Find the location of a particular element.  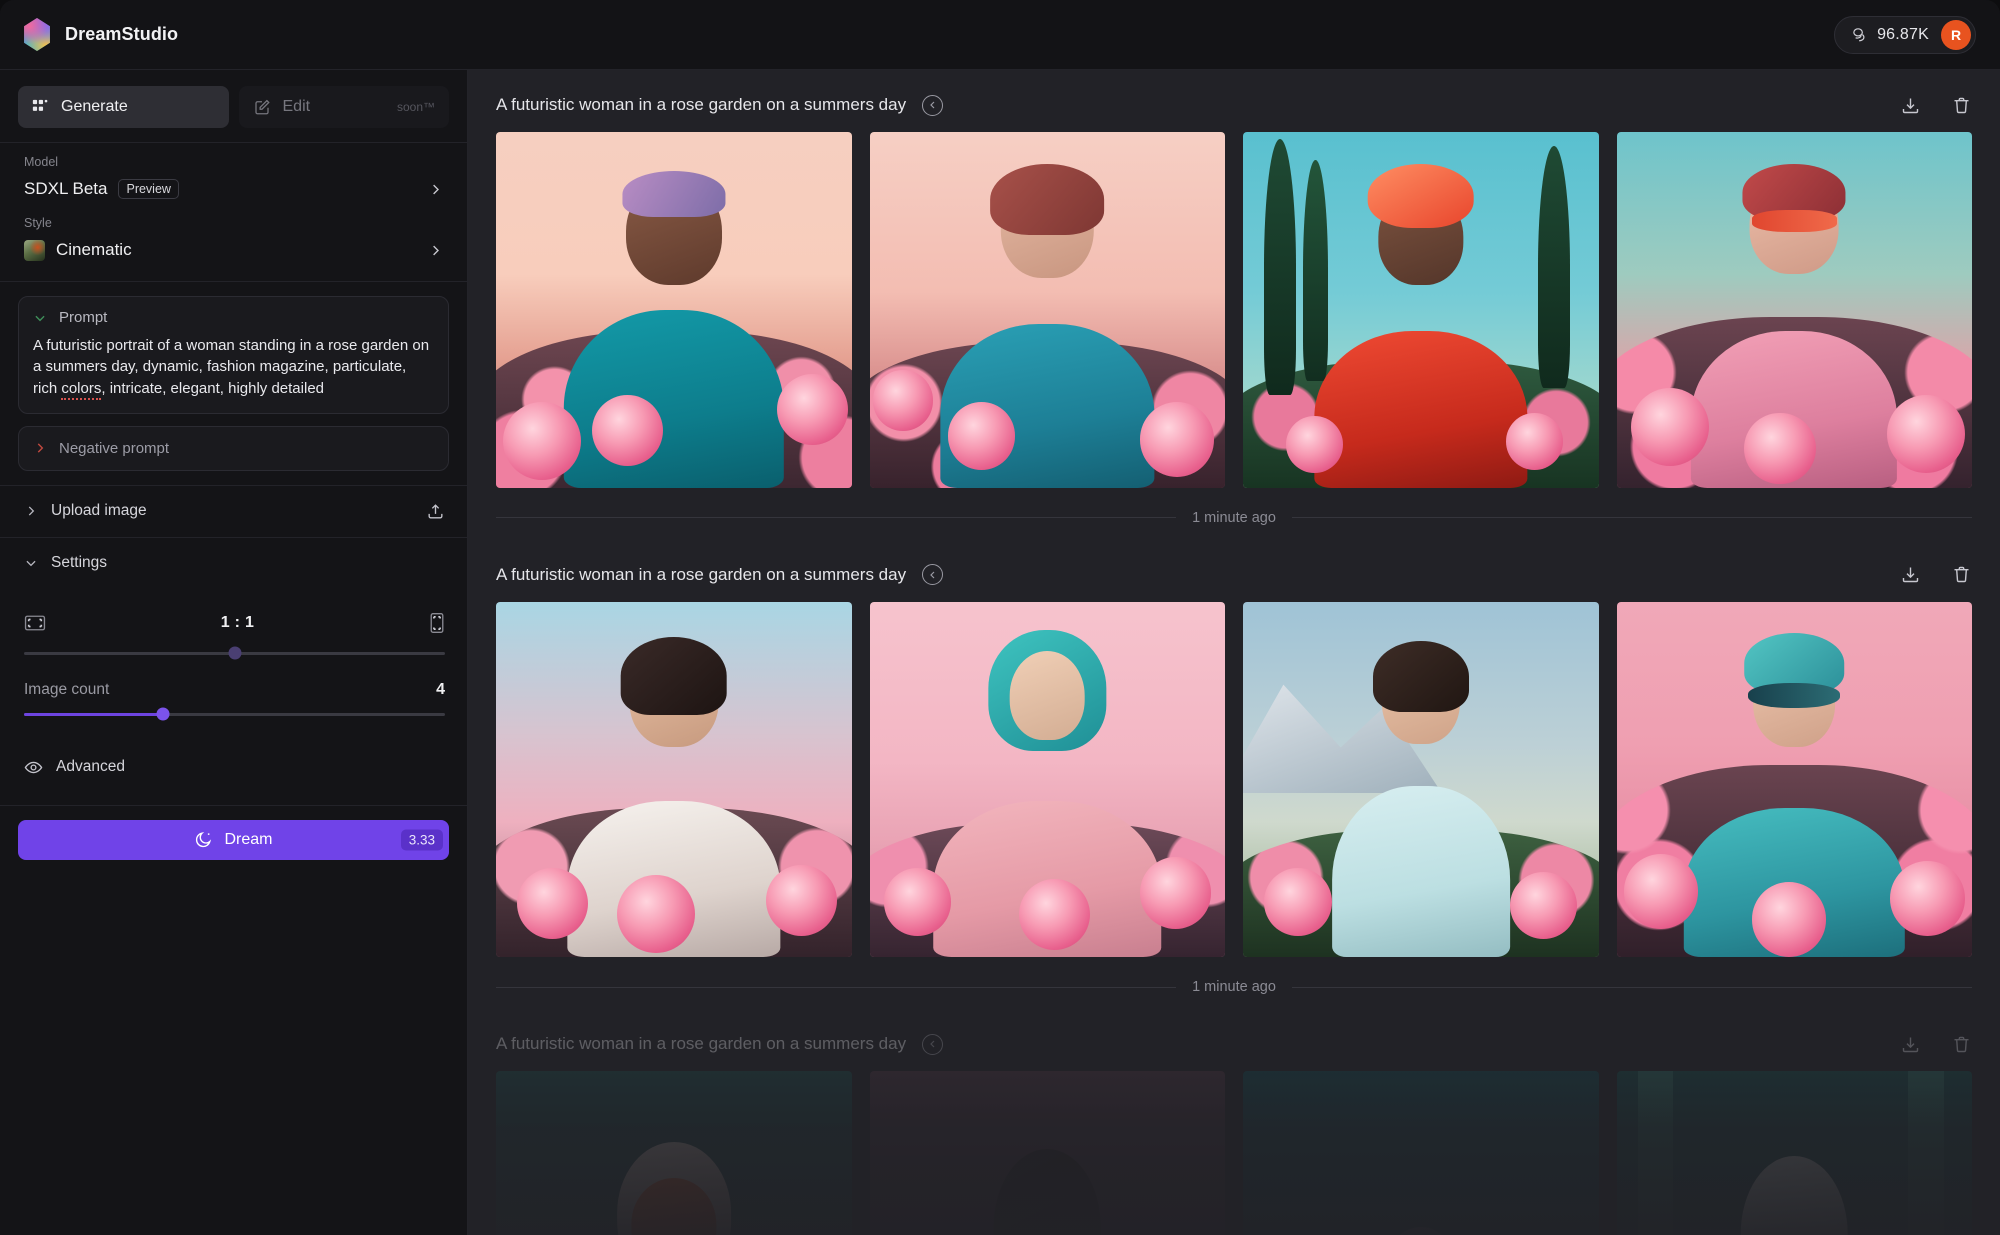

negative-prompt-label: Negative prompt is located at coordinates (114, 448).